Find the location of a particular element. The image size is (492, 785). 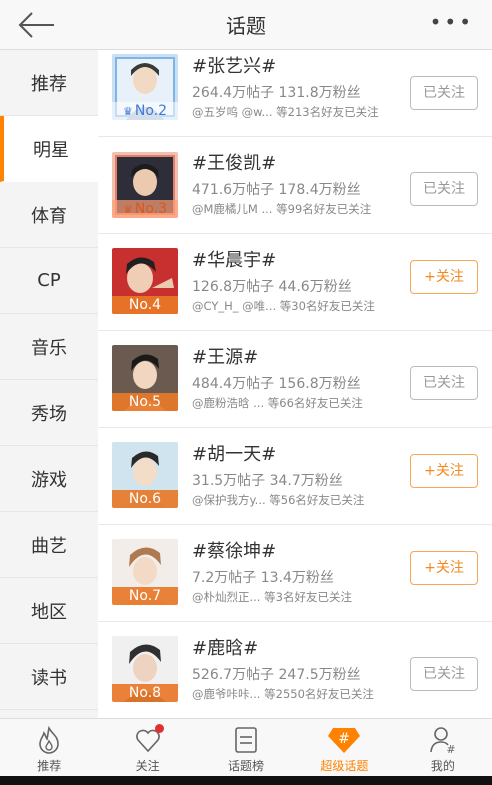

topic-title: #张艺兴# is located at coordinates (234, 66).